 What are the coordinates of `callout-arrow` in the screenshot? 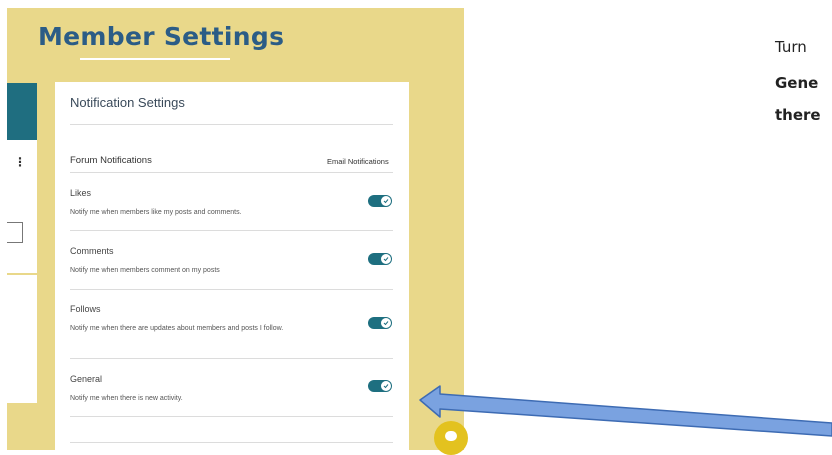 It's located at (625, 411).